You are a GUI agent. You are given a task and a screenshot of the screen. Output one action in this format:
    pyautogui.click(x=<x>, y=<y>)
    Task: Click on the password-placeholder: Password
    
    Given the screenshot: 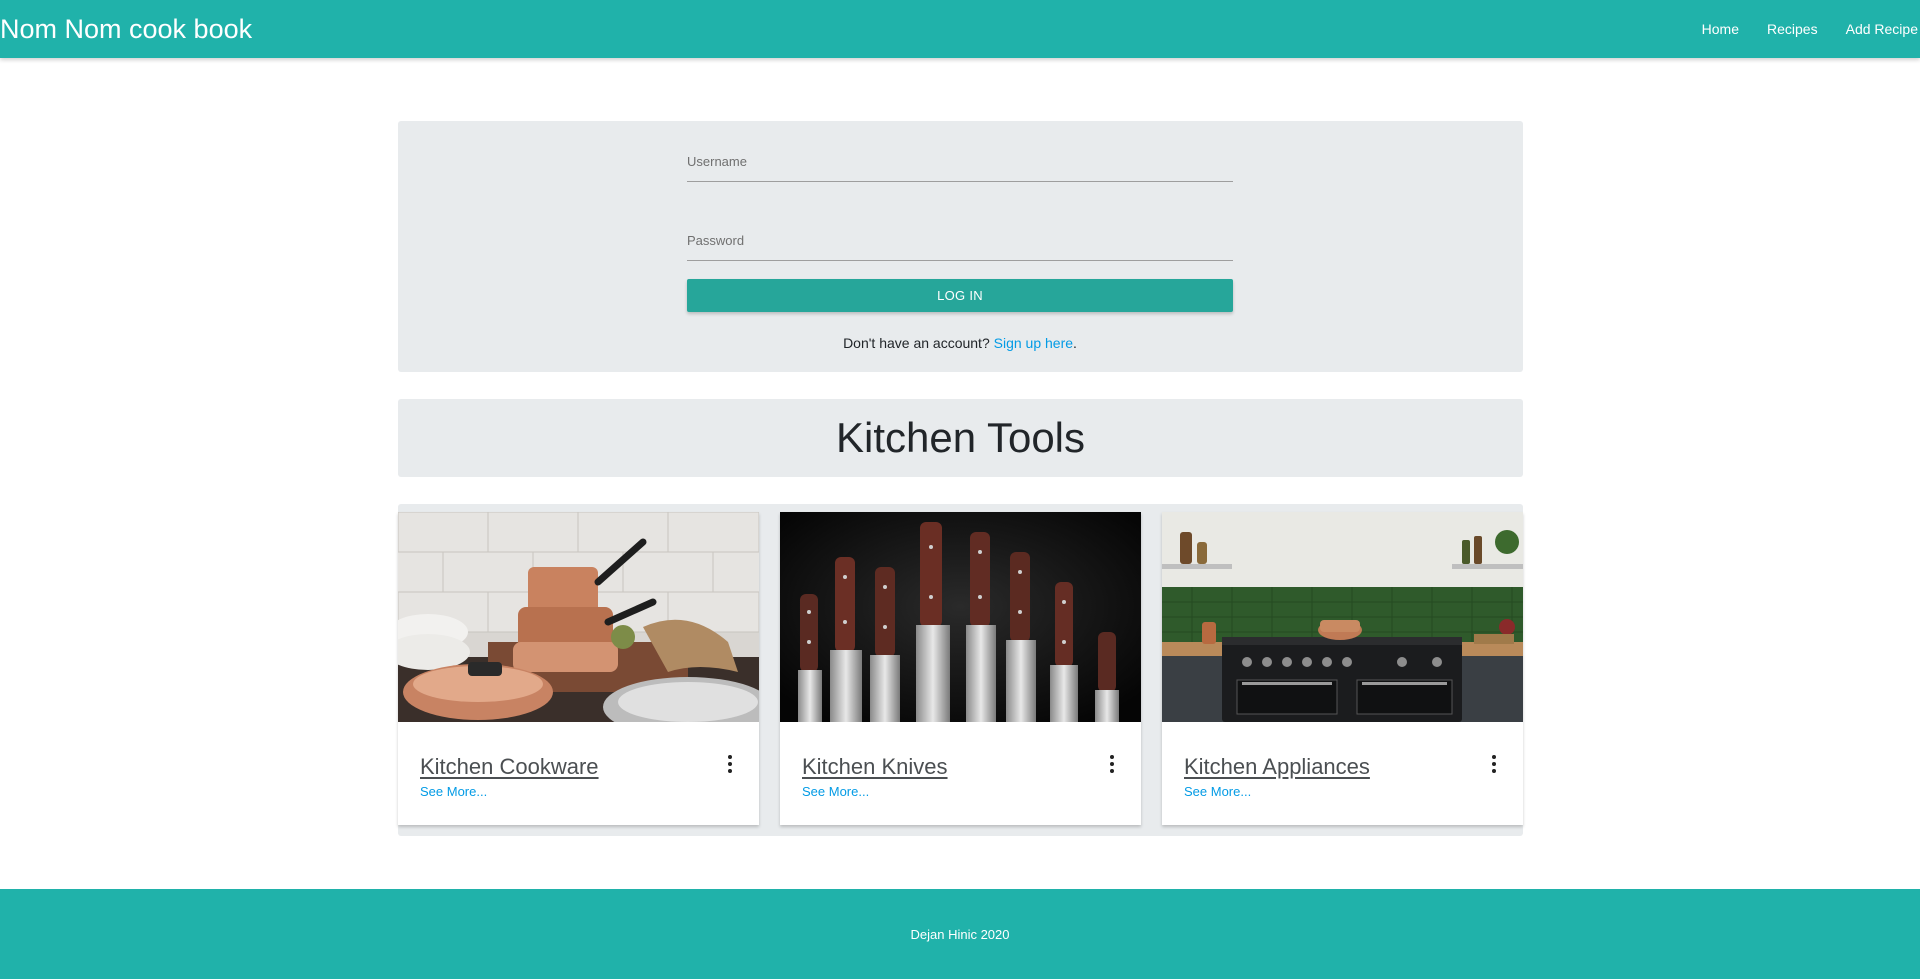 What is the action you would take?
    pyautogui.click(x=716, y=240)
    